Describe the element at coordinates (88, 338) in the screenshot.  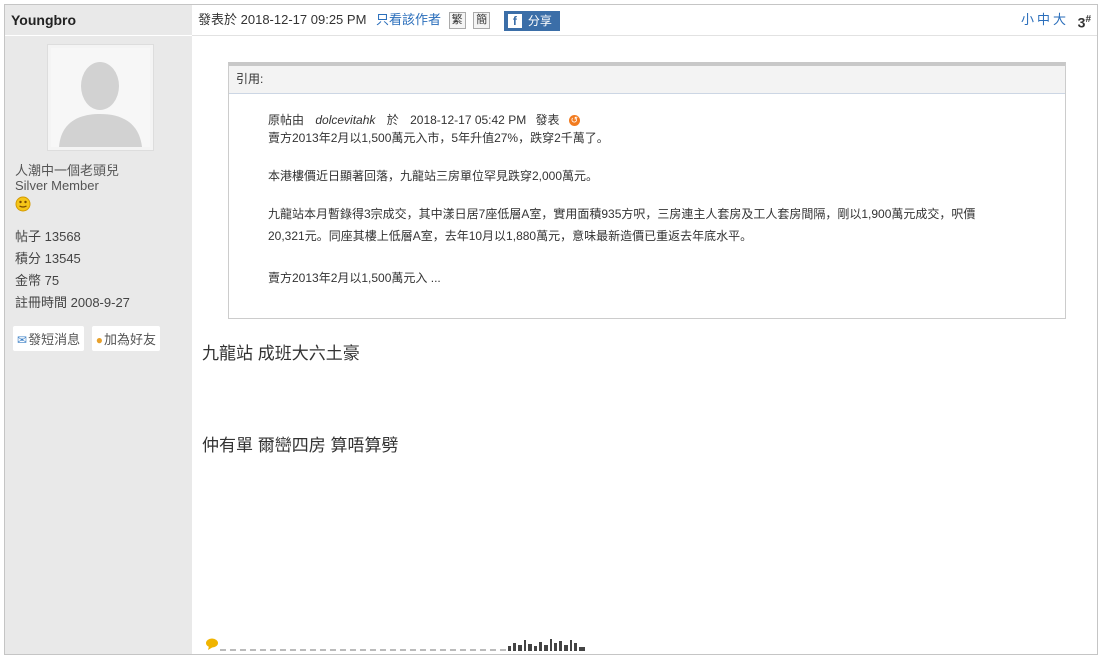
I see `author-actions: ✉發短消息 ●加為好友` at that location.